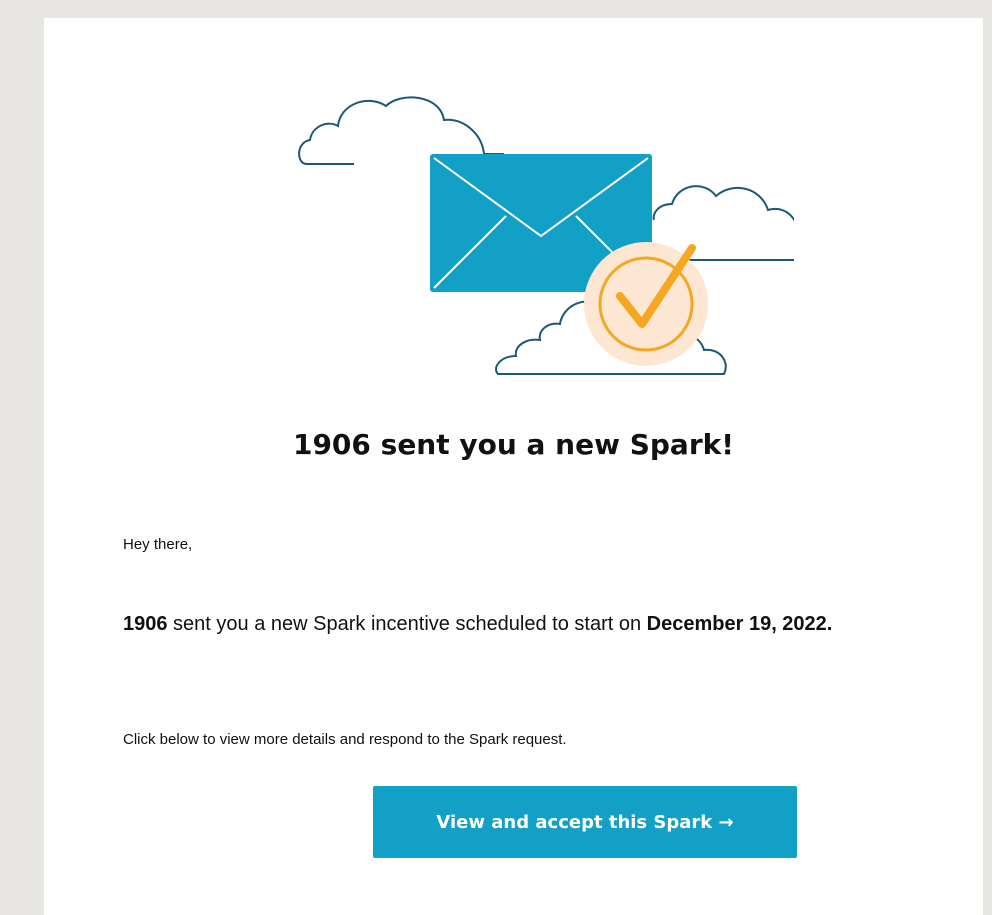  Describe the element at coordinates (646, 304) in the screenshot. I see `checkmark-badge-icon` at that location.